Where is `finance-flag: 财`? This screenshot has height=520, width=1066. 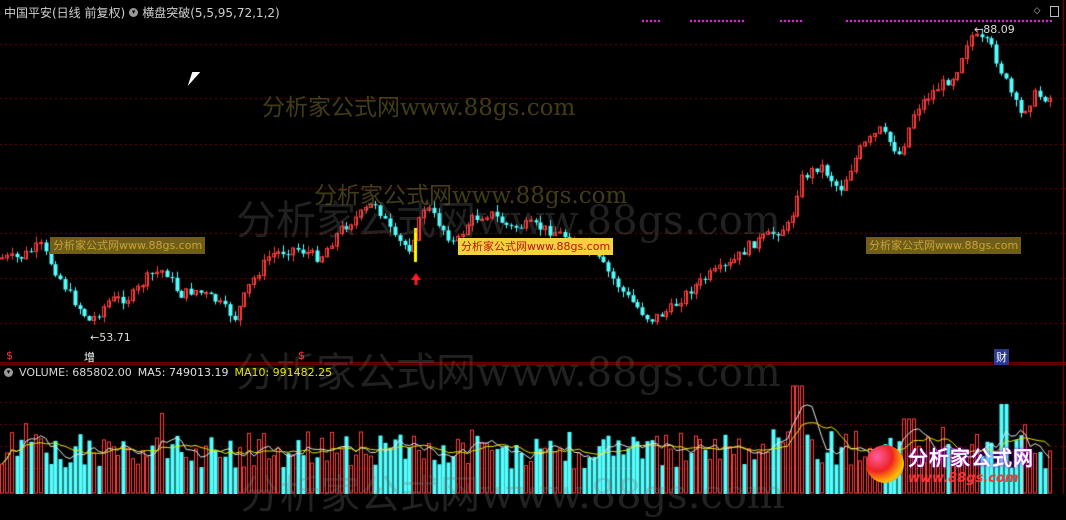
finance-flag: 财 is located at coordinates (1001, 357).